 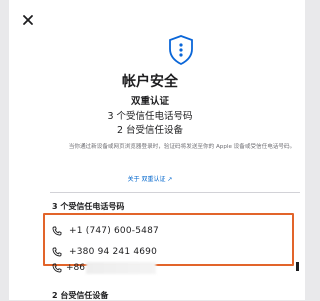 I want to click on trusted-device-summary: 2 台受信任设备, so click(x=150, y=130).